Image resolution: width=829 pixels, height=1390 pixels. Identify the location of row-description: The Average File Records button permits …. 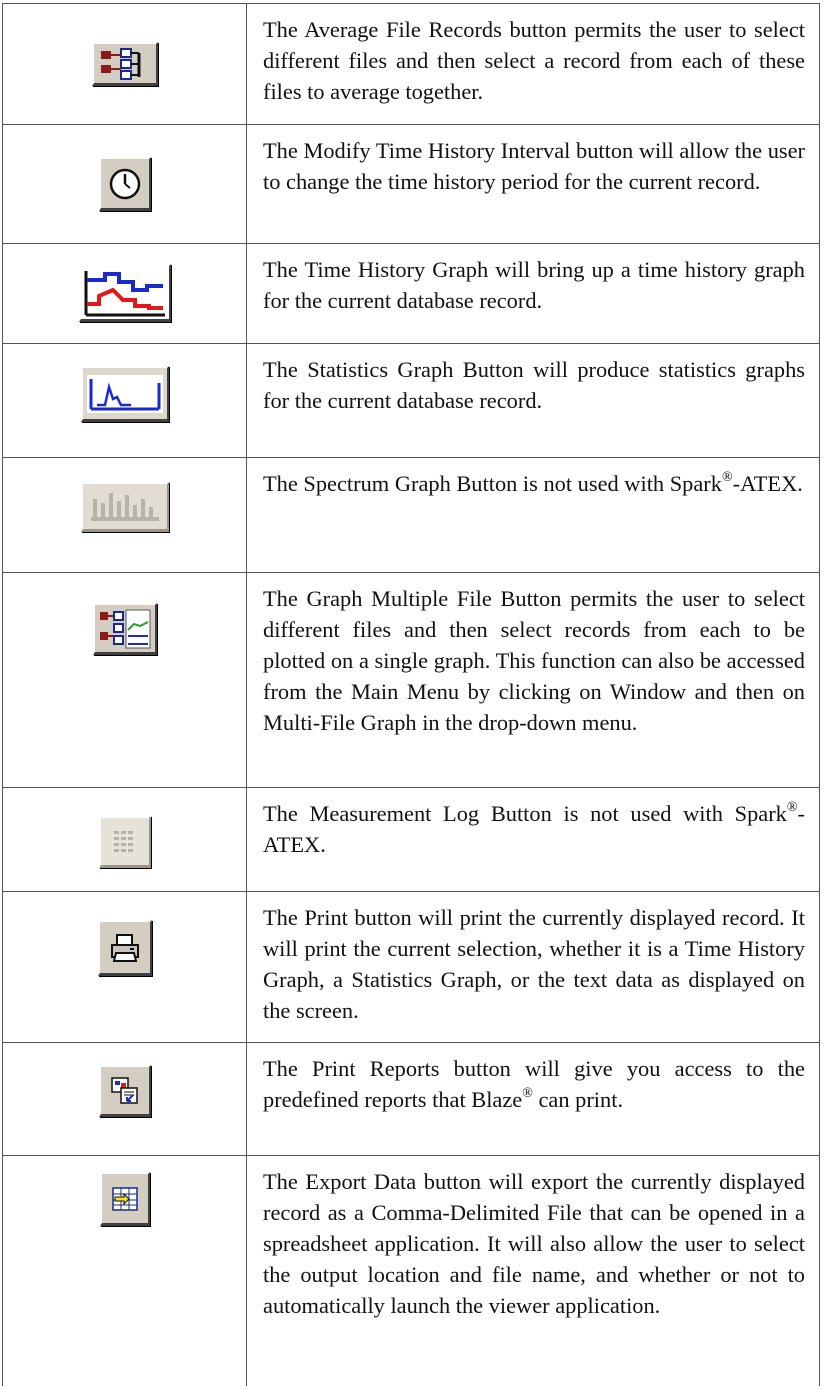
(534, 60).